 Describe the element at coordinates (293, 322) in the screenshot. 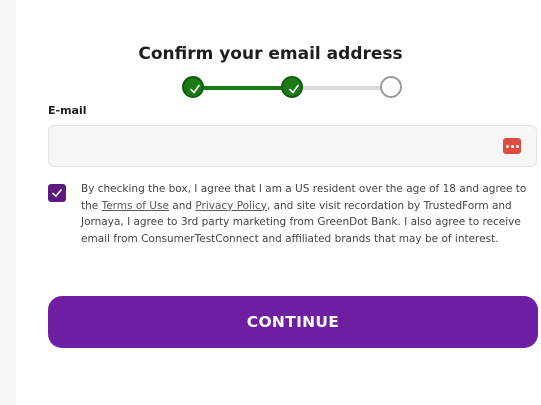

I see `continue-button: CONTINUE` at that location.